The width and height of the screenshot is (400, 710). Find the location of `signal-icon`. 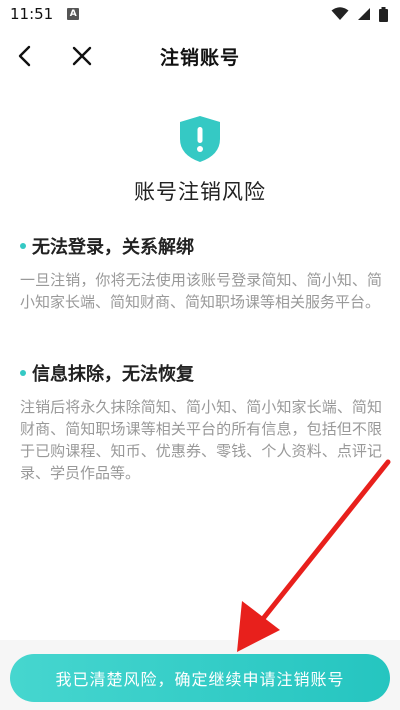

signal-icon is located at coordinates (364, 14).